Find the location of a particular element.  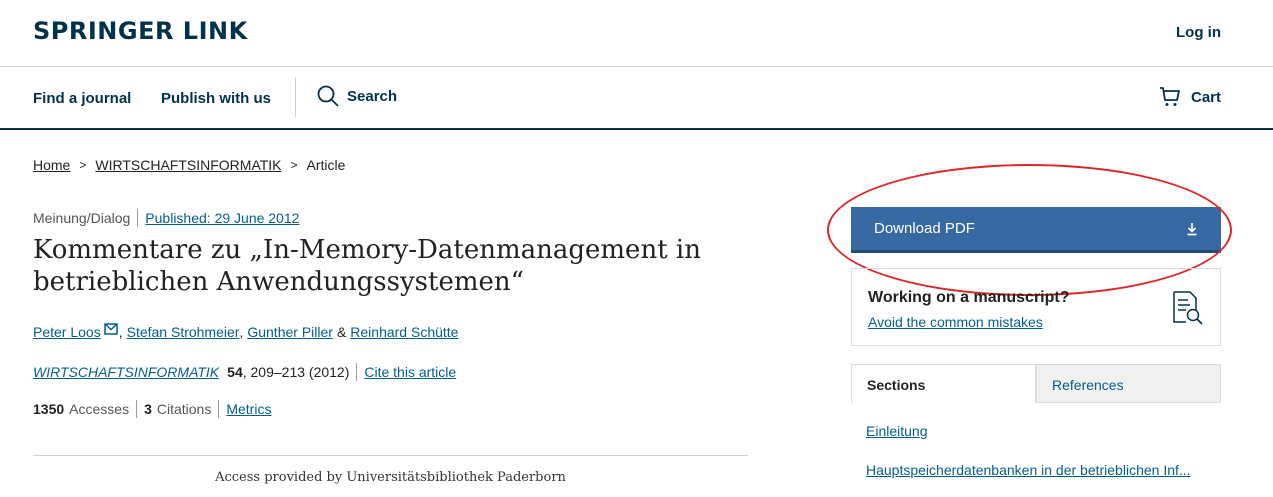

breadcrumb: Home > WIRTSCHAFTSINFORMATIK > Article is located at coordinates (189, 165).